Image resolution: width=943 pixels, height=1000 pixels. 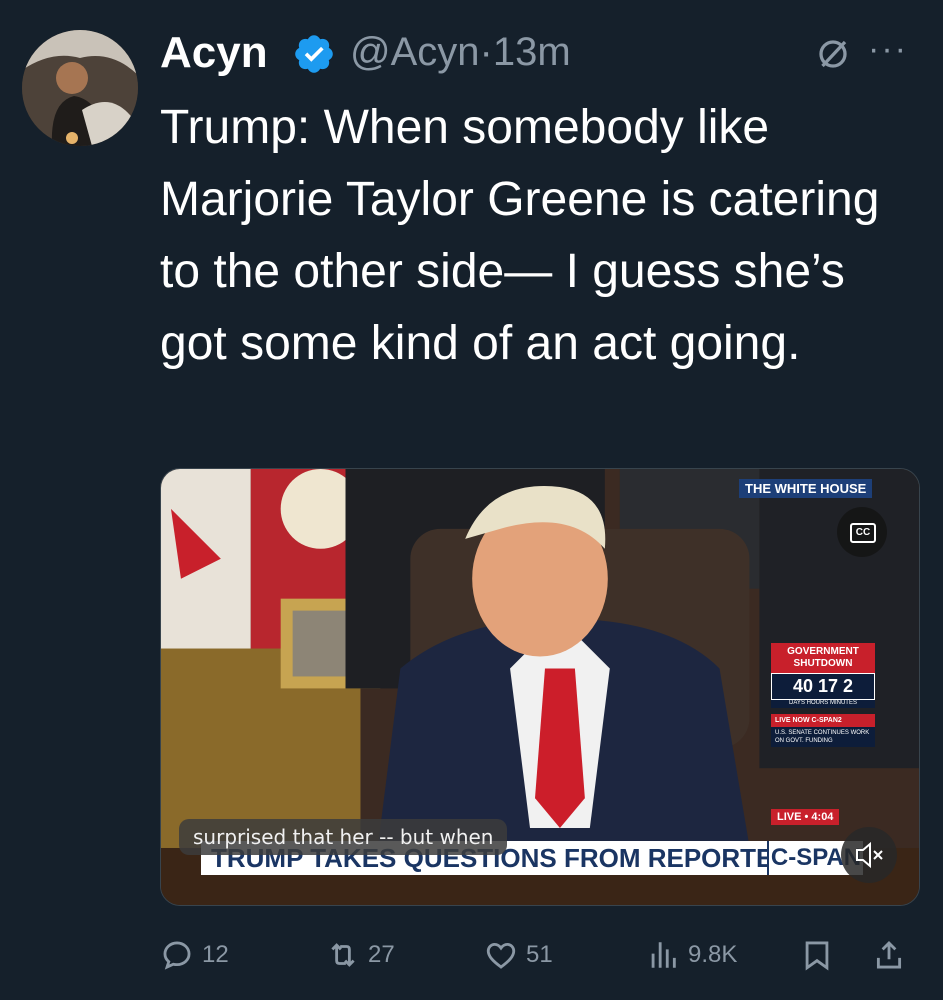 I want to click on shutdown-units: DAYS HOURS MINUTES, so click(x=823, y=704).